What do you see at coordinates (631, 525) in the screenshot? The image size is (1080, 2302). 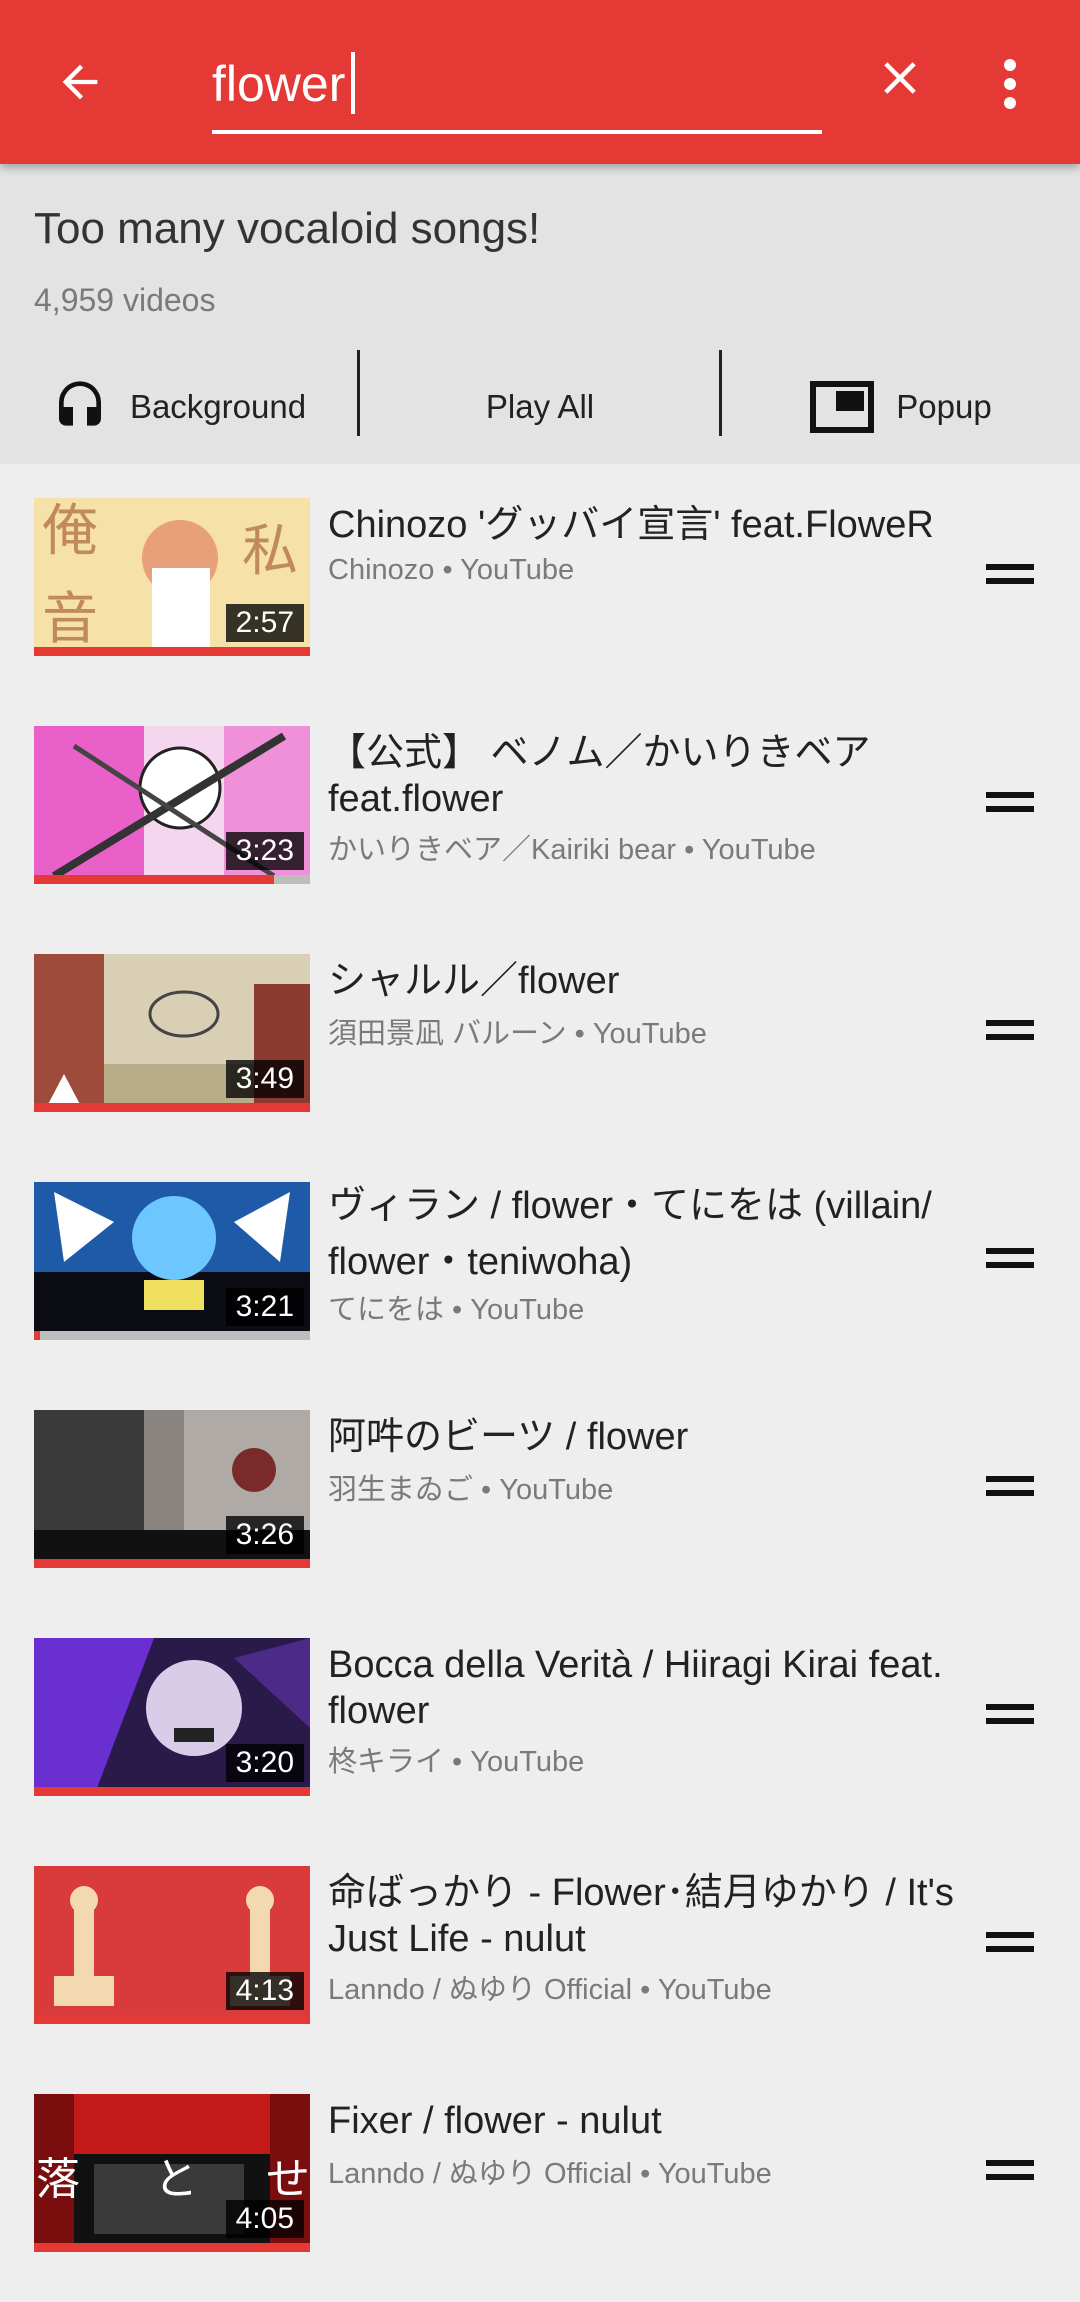 I see `video-title: Chinozo 'グッバイ宣言' feat.FloweR` at bounding box center [631, 525].